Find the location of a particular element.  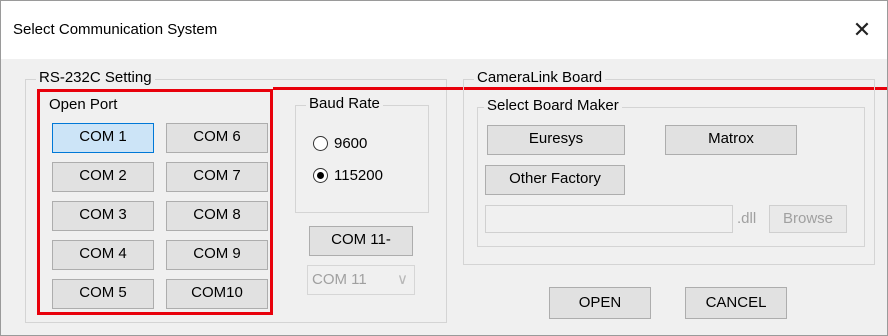

com11-dropdown: COM 11 ∨ is located at coordinates (361, 280).